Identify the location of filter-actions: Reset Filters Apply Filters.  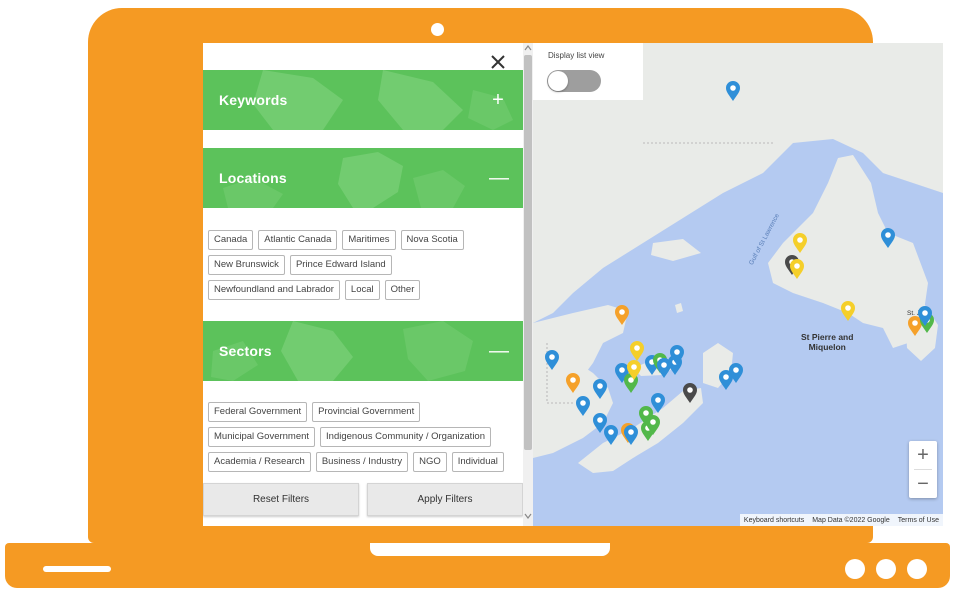
(363, 499).